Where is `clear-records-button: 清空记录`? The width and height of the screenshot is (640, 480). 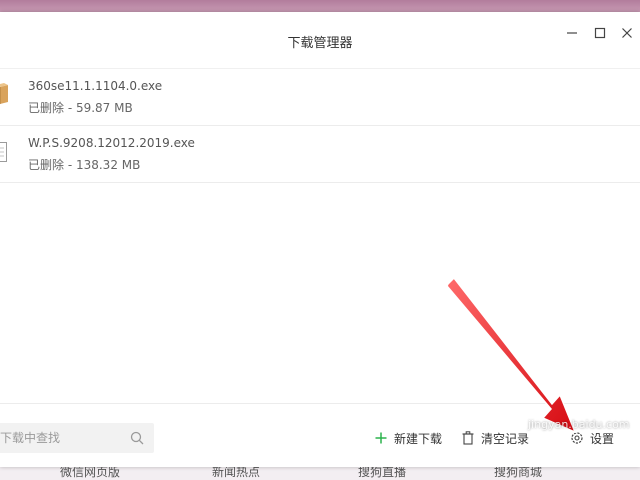 clear-records-button: 清空记录 is located at coordinates (495, 438).